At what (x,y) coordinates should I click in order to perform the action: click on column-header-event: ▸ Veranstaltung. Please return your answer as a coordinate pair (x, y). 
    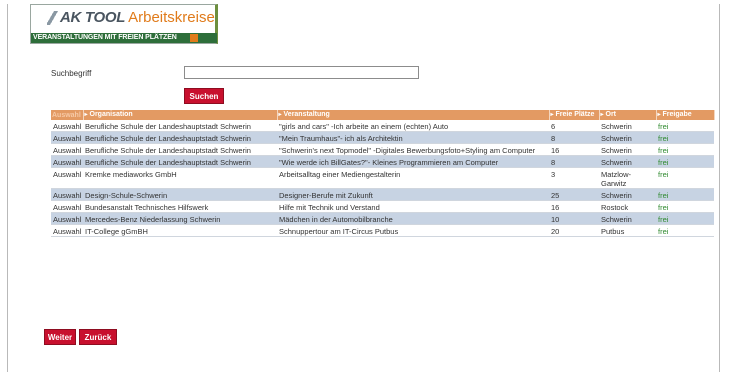
    Looking at the image, I should click on (413, 115).